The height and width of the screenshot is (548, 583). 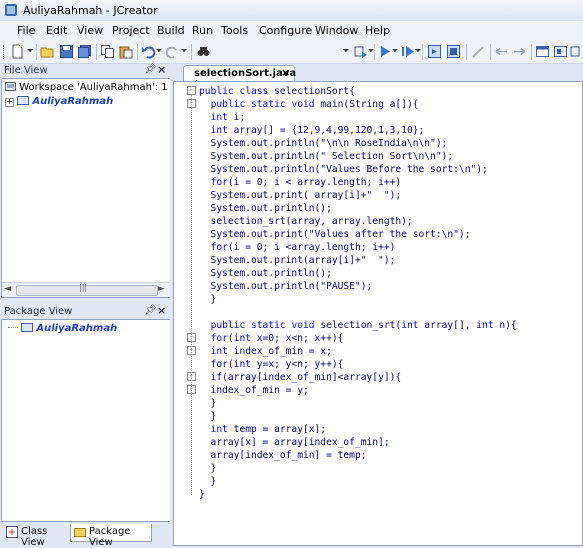 What do you see at coordinates (297, 247) in the screenshot?
I see `code-line: for(i = 0; i <array.length; i++)` at bounding box center [297, 247].